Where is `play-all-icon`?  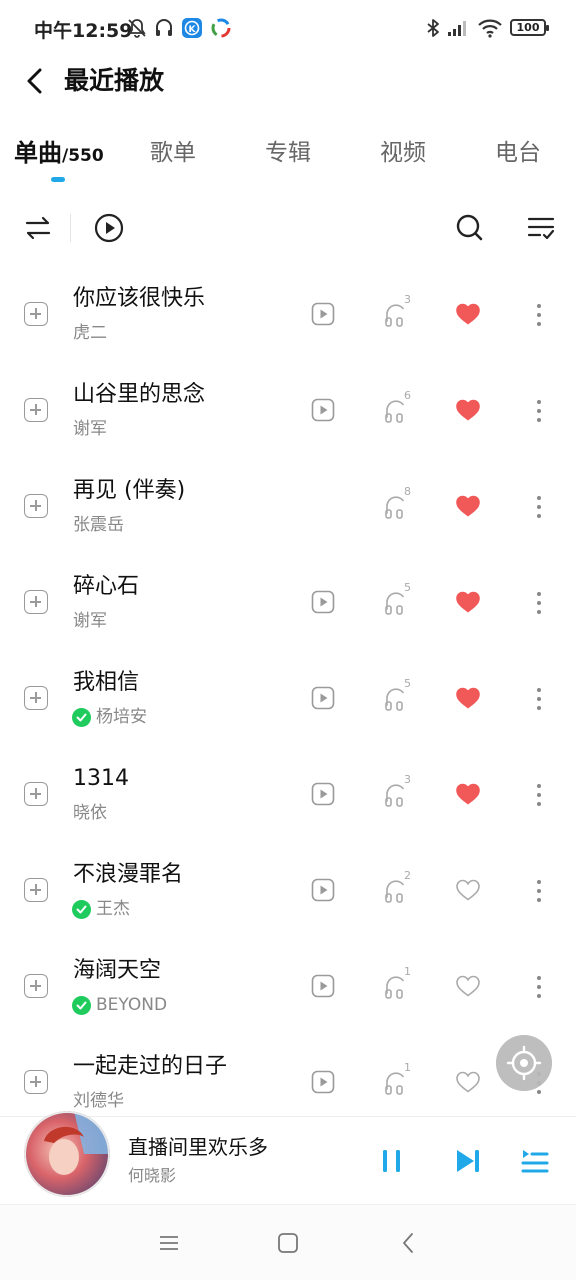 play-all-icon is located at coordinates (109, 228).